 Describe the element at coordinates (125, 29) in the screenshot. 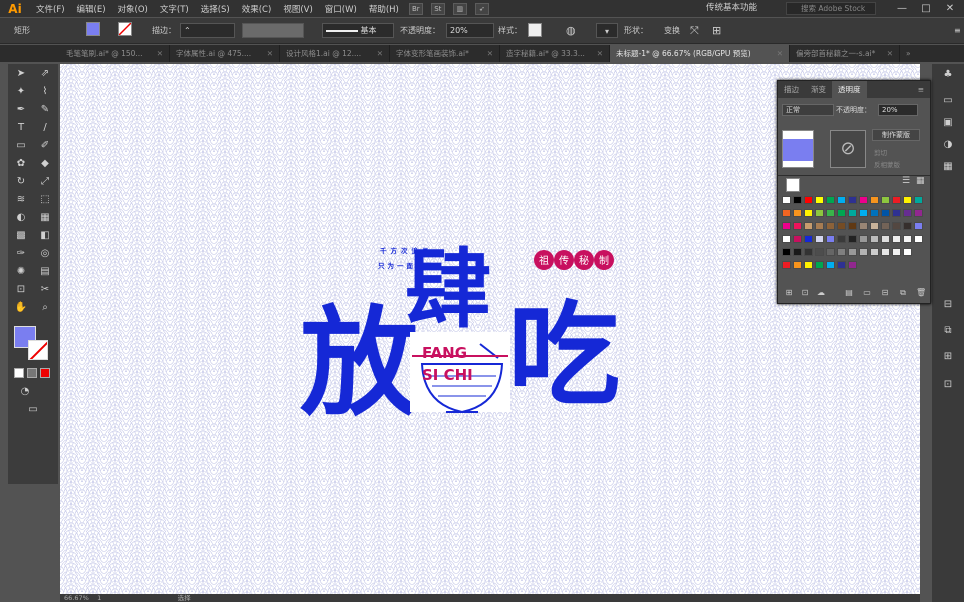

I see `stroke-swatch` at that location.